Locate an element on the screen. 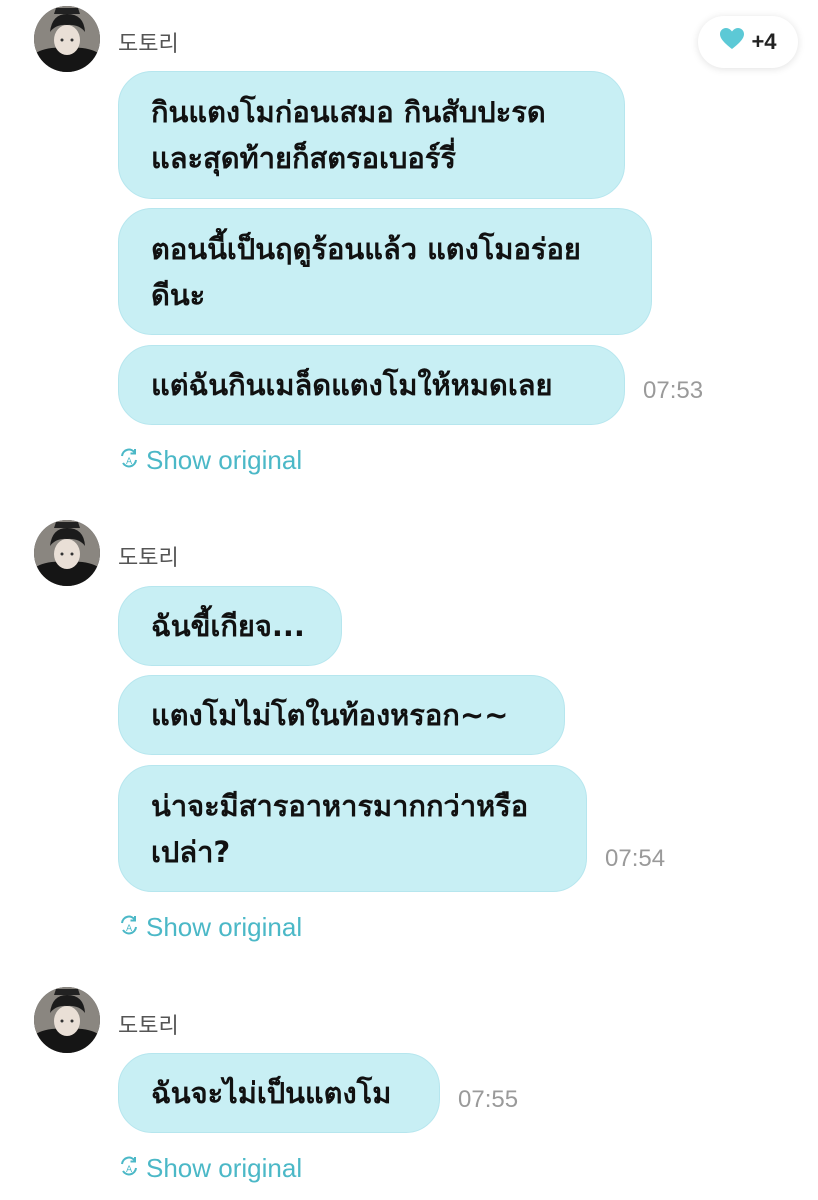 The height and width of the screenshot is (1200, 818). message-time: 07:55 is located at coordinates (488, 1099).